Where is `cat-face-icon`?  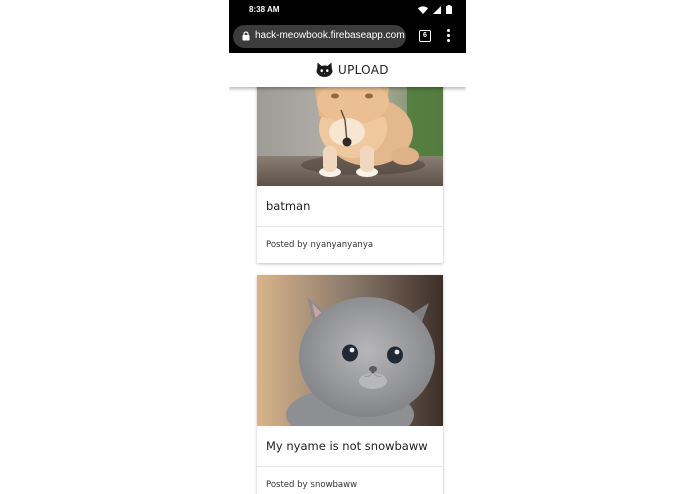 cat-face-icon is located at coordinates (324, 69).